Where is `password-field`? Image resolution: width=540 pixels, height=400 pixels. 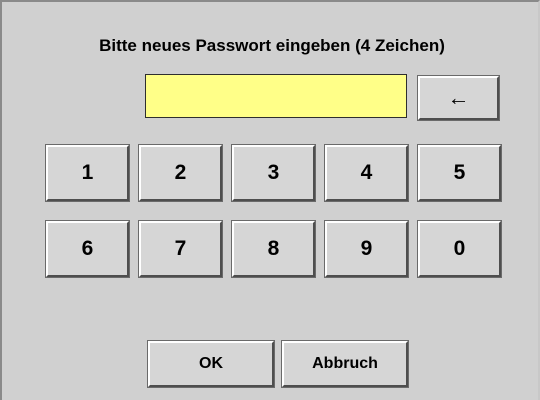
password-field is located at coordinates (276, 96).